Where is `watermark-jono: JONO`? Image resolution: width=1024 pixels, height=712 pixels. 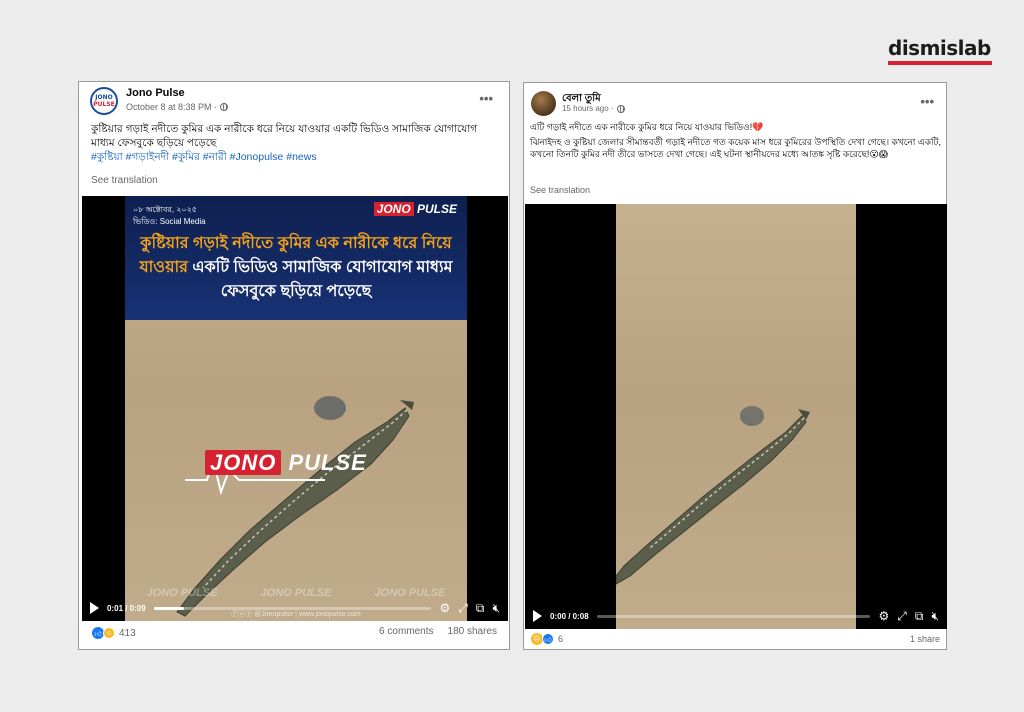 watermark-jono: JONO is located at coordinates (243, 462).